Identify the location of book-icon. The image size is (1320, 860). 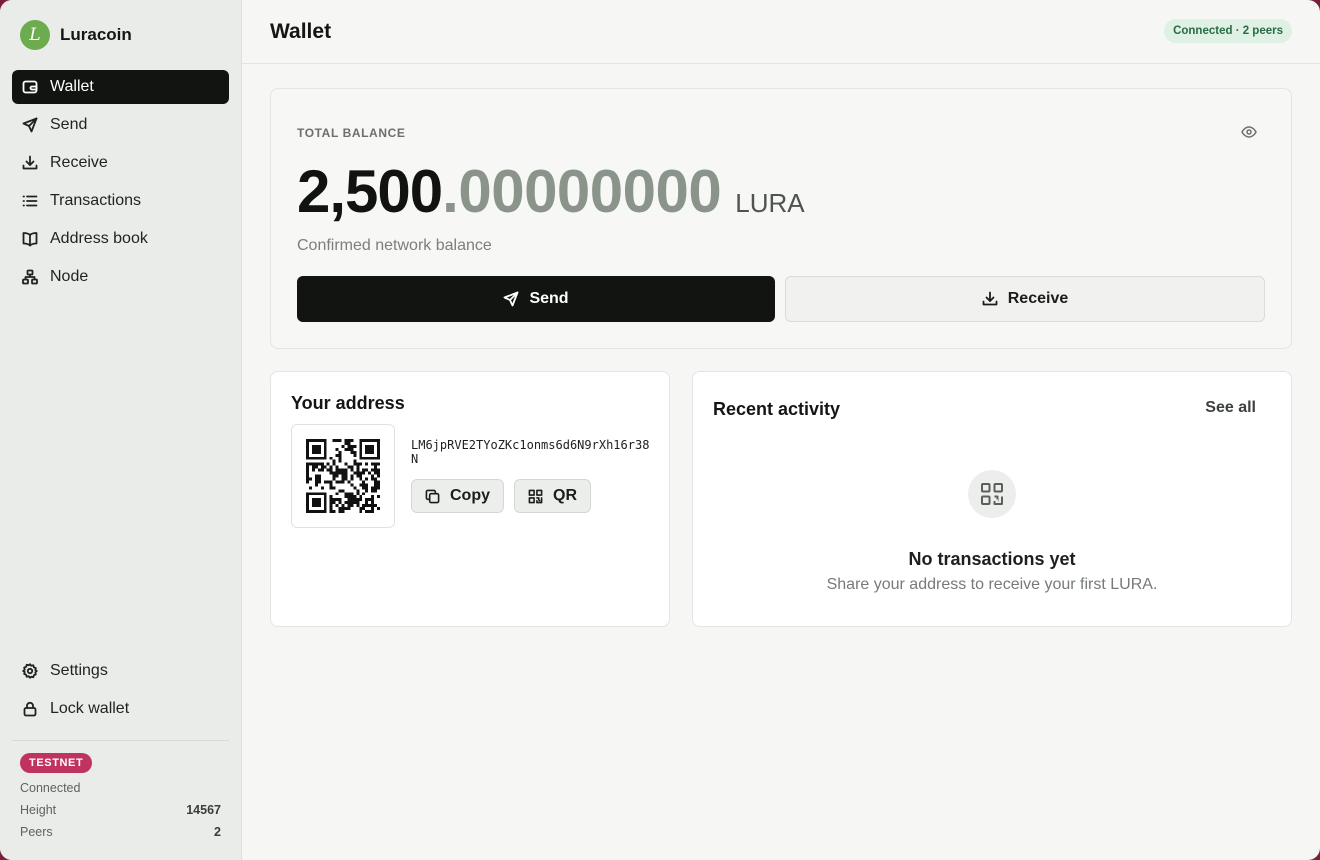
(30, 239).